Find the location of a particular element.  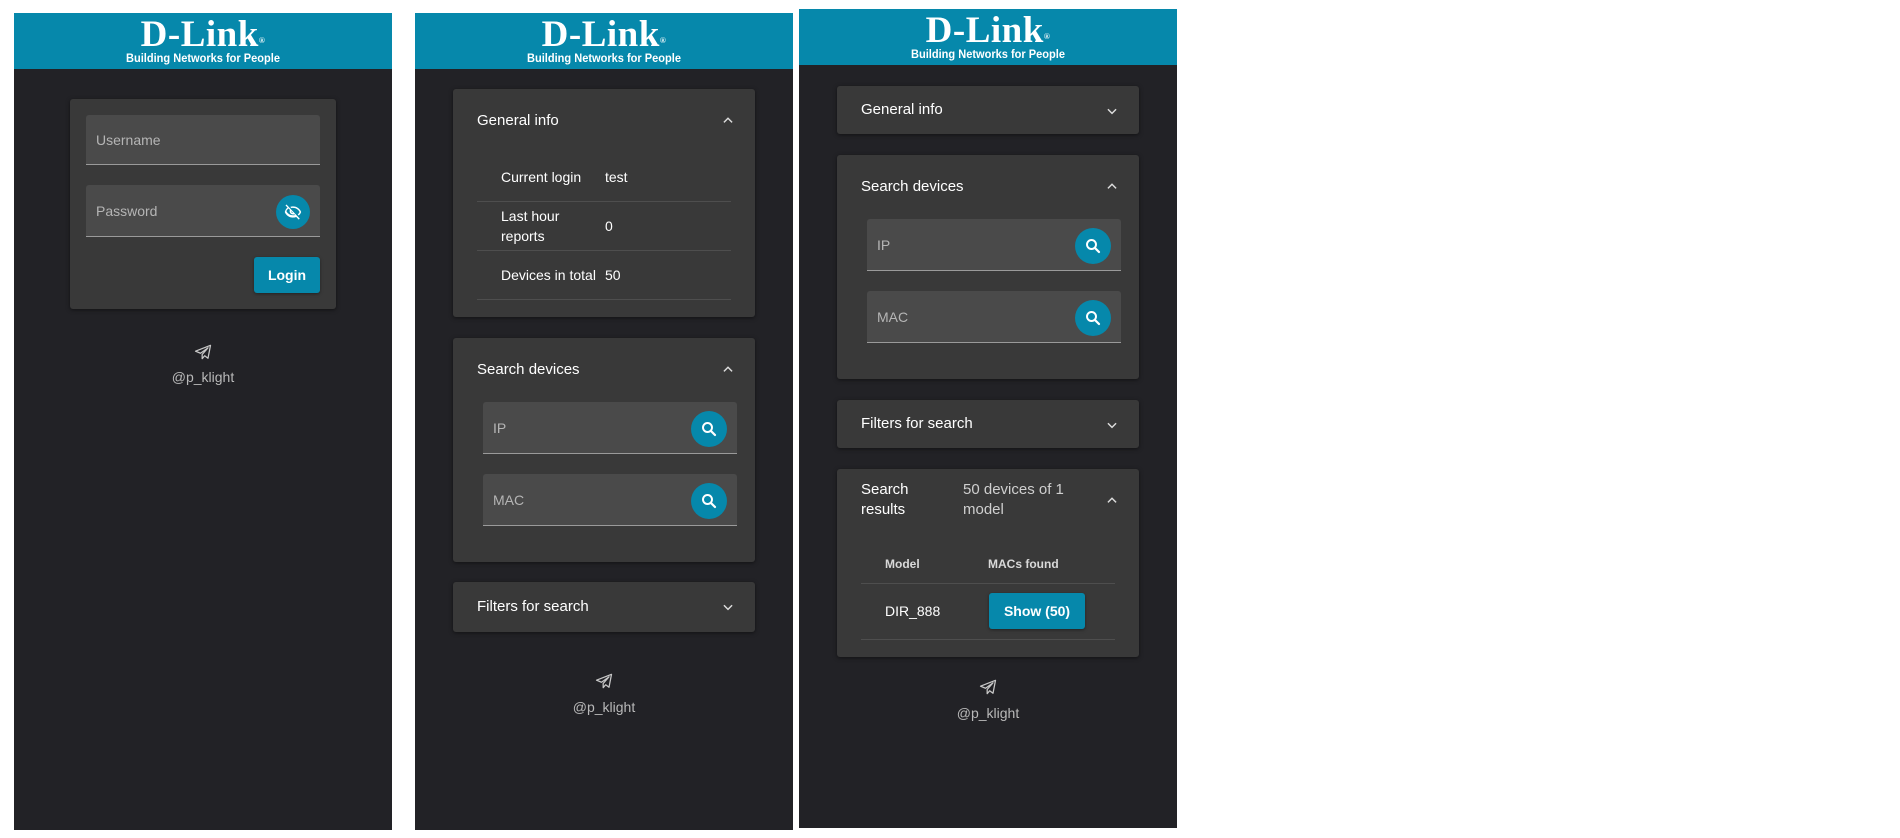

column-header-model: Model is located at coordinates (902, 564).